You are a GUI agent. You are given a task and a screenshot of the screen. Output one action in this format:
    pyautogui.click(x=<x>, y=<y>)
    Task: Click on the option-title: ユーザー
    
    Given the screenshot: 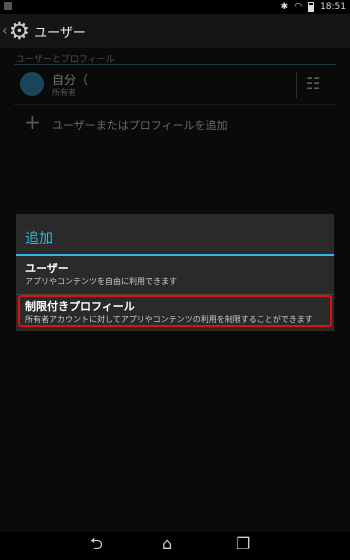 What is the action you would take?
    pyautogui.click(x=47, y=268)
    